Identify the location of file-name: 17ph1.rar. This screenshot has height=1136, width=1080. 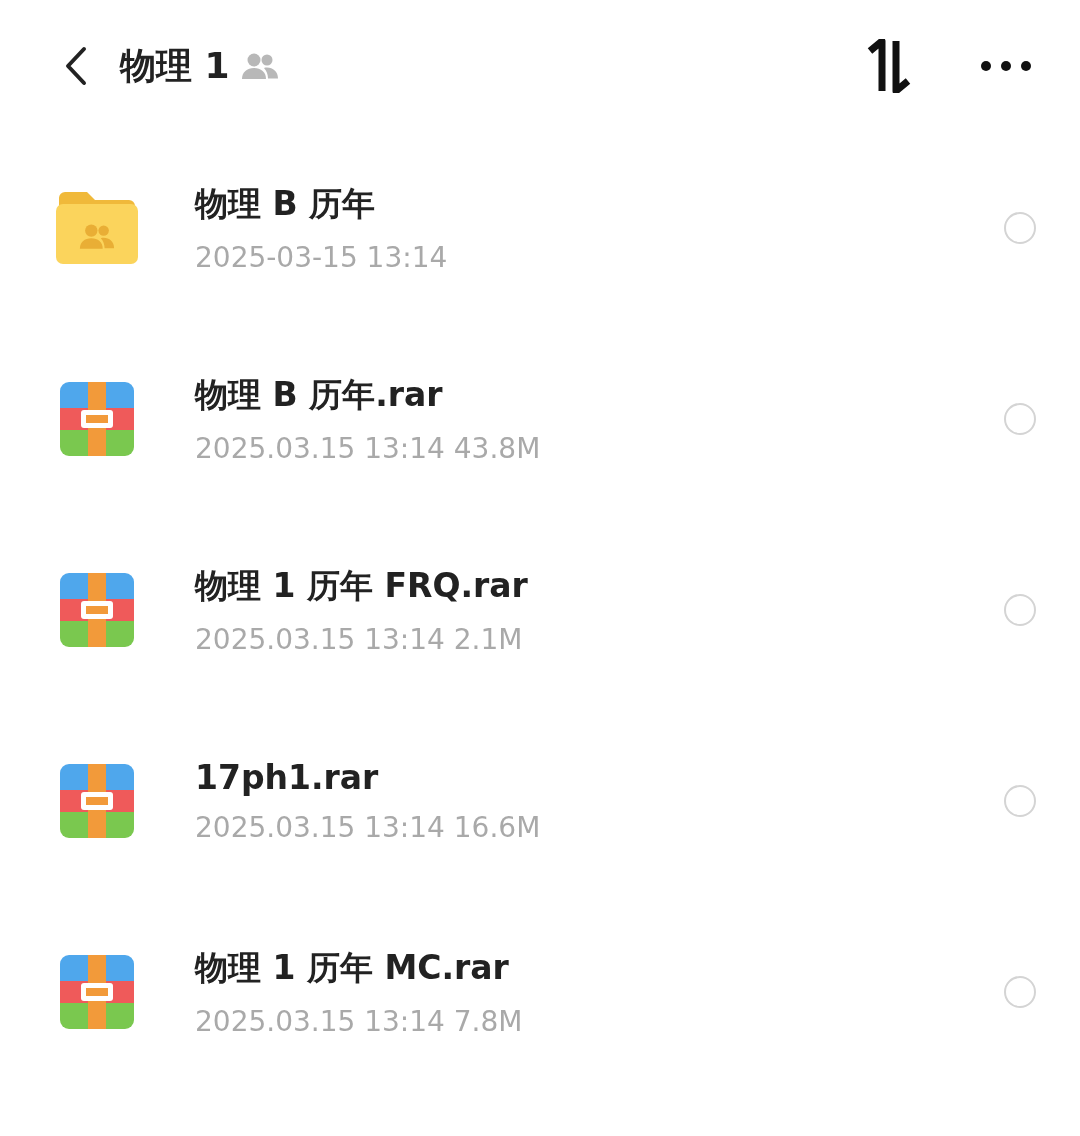
(599, 777).